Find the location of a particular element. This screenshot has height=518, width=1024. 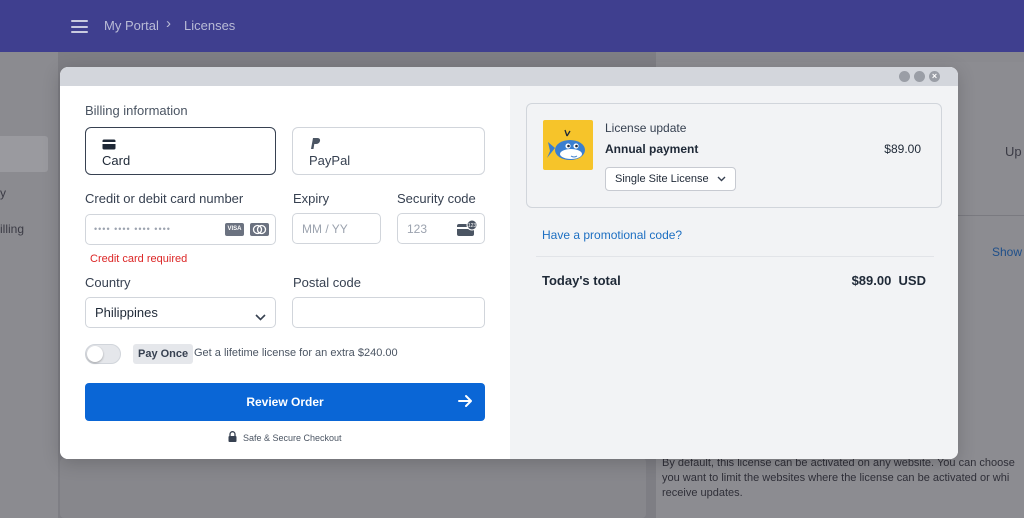

security-code-placeholder: 123 is located at coordinates (417, 229).